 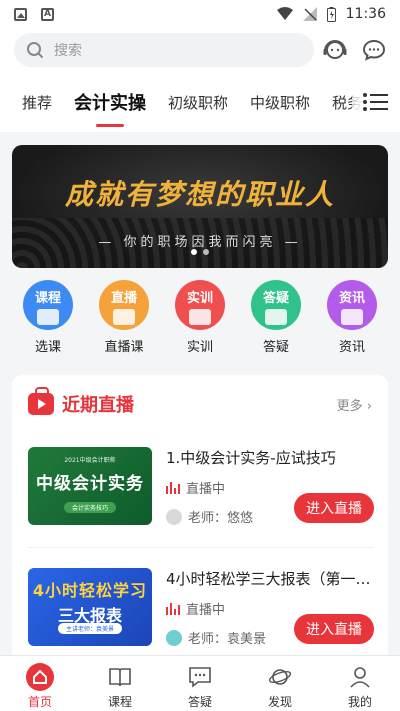 I want to click on chat-bubble-icon, so click(x=276, y=317).